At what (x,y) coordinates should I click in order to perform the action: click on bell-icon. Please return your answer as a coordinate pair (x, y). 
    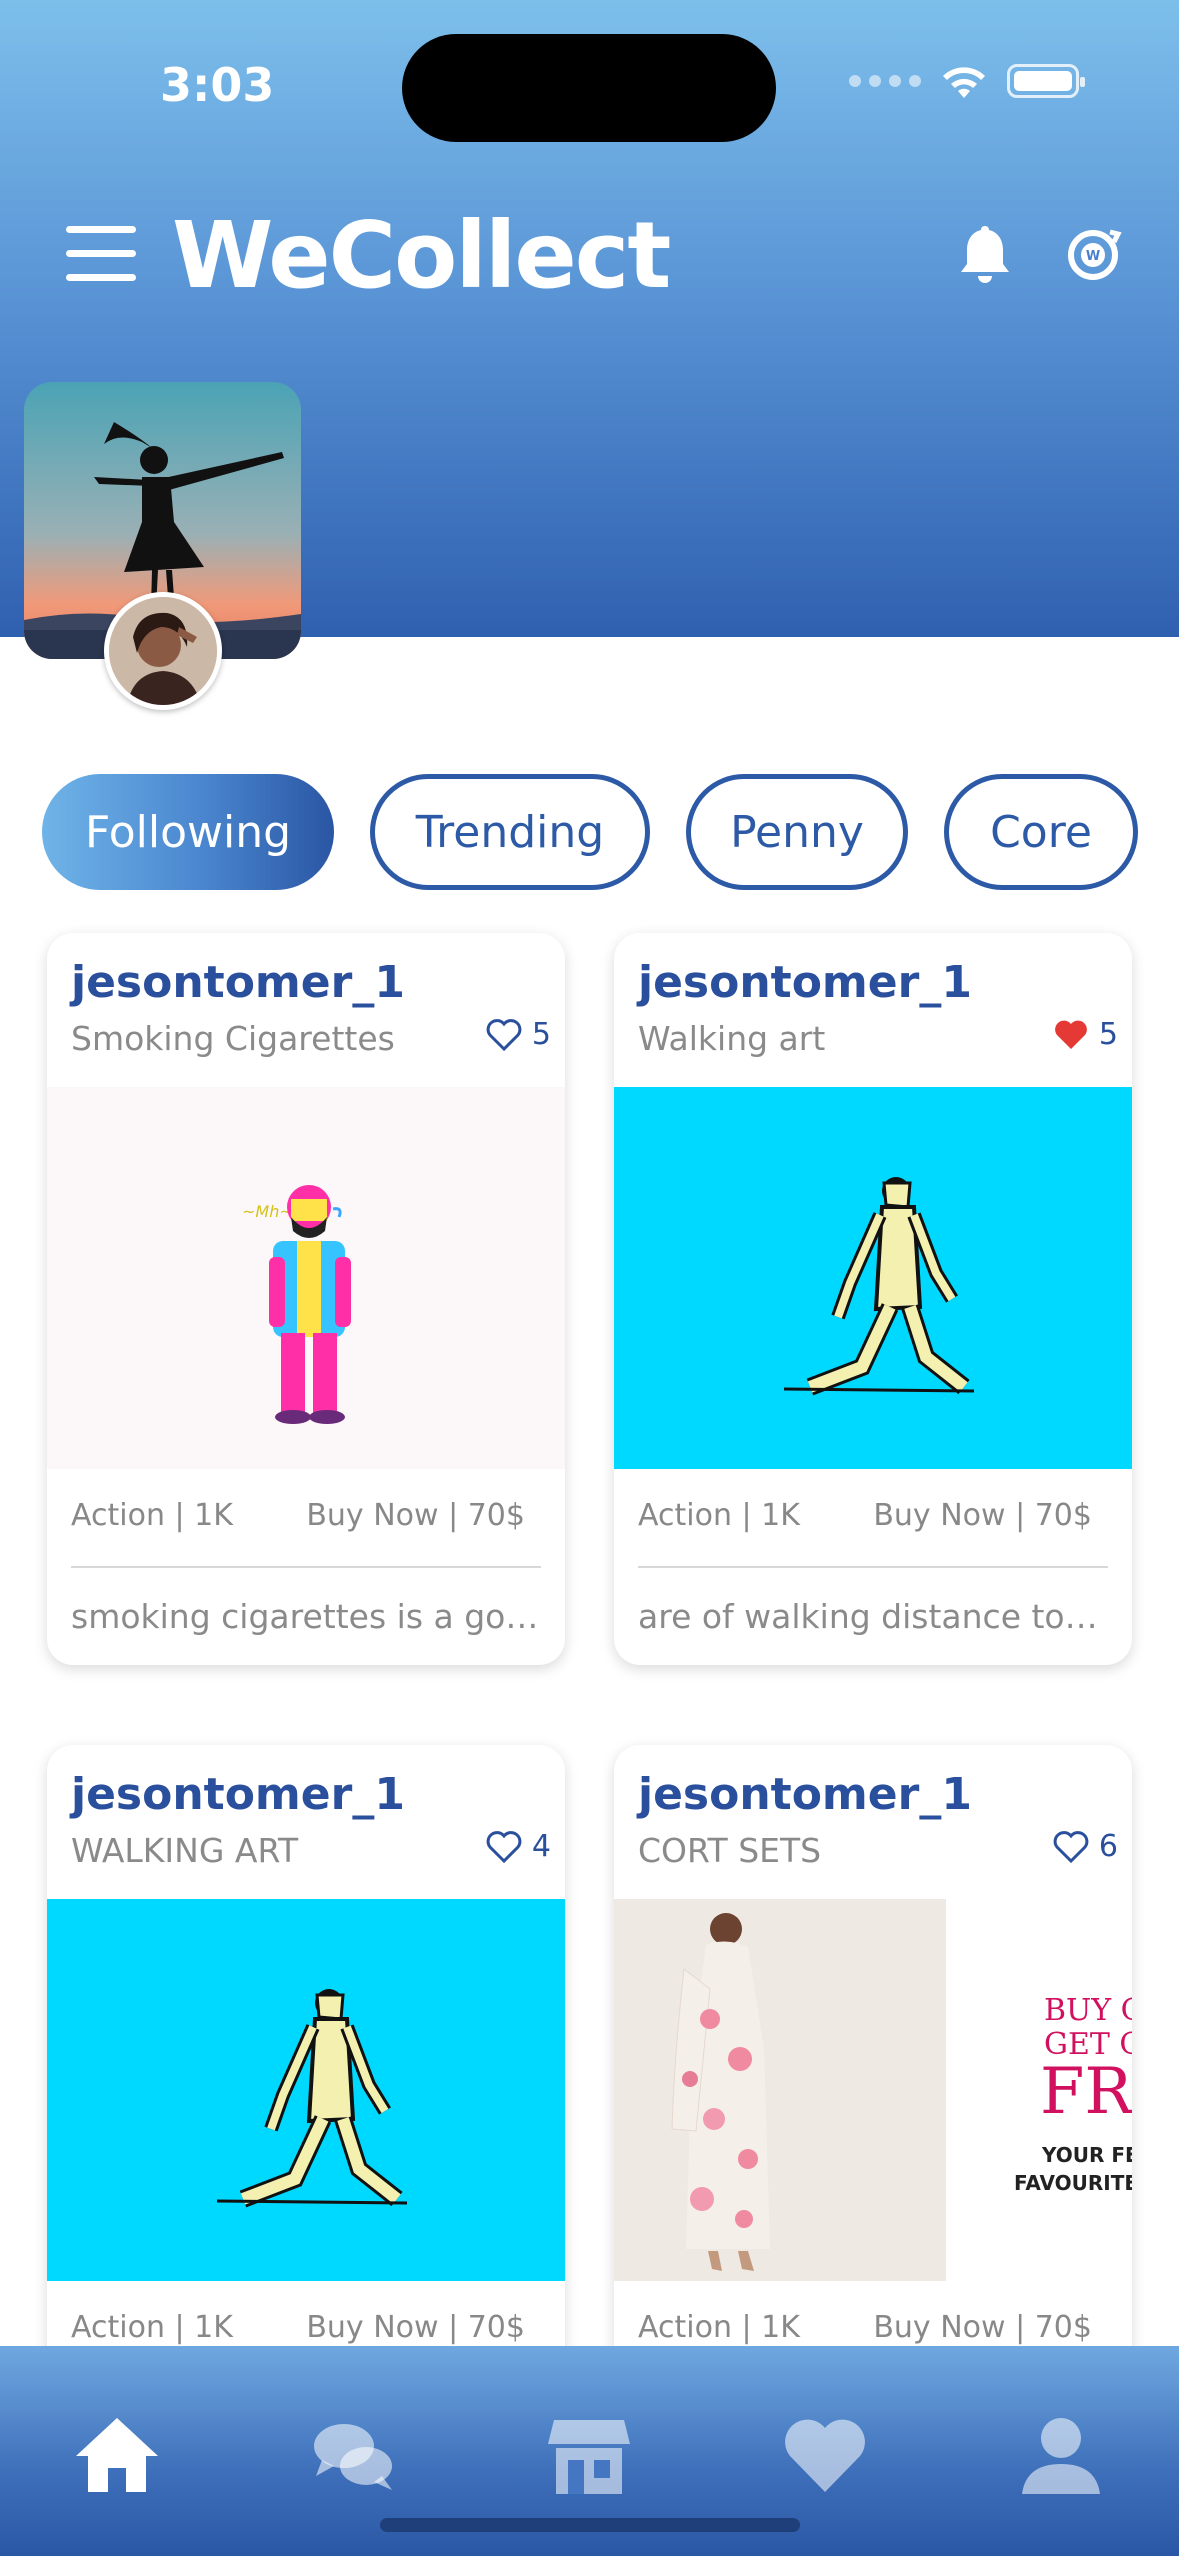
    Looking at the image, I should click on (985, 254).